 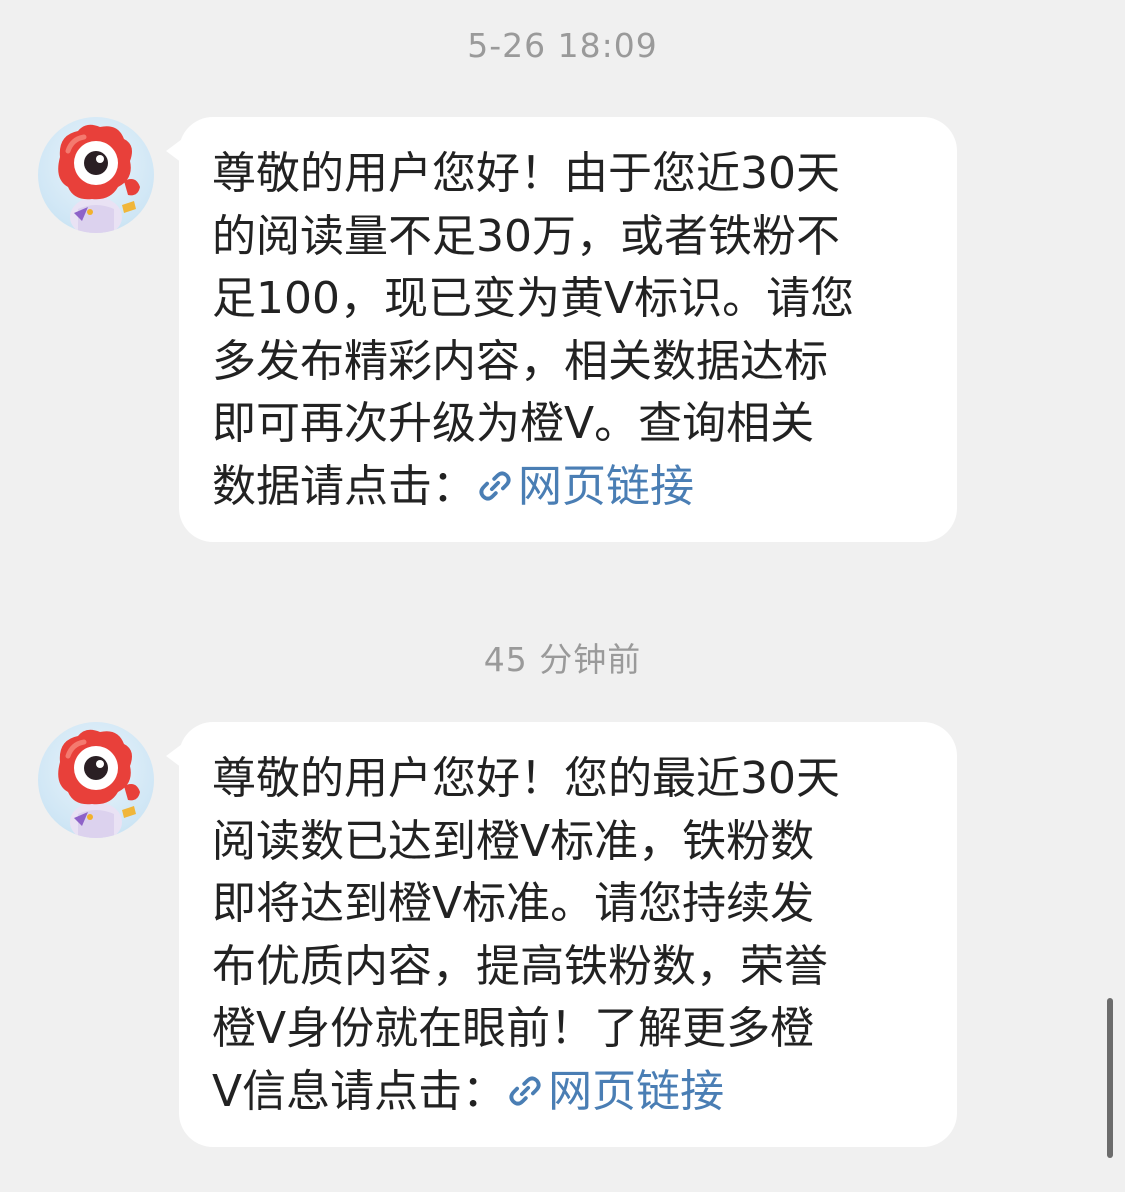 What do you see at coordinates (562, 659) in the screenshot?
I see `message-timestamp: 45 分钟前` at bounding box center [562, 659].